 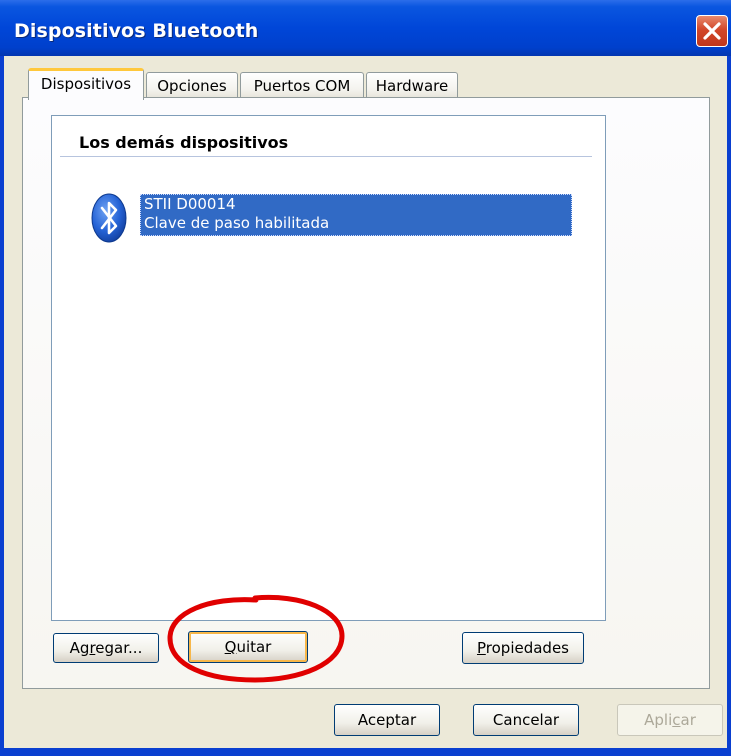 I want to click on close-button, so click(x=712, y=31).